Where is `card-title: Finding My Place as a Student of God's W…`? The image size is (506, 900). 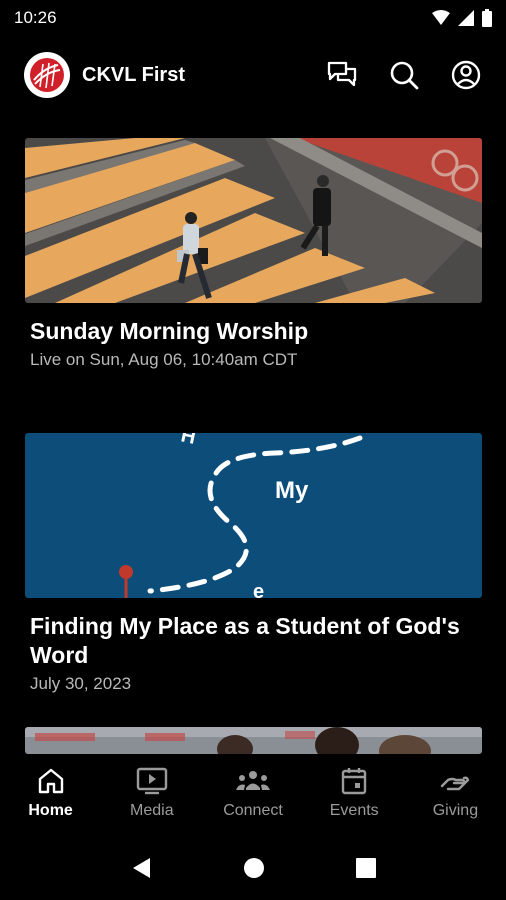
card-title: Finding My Place as a Student of God's W… is located at coordinates (245, 640).